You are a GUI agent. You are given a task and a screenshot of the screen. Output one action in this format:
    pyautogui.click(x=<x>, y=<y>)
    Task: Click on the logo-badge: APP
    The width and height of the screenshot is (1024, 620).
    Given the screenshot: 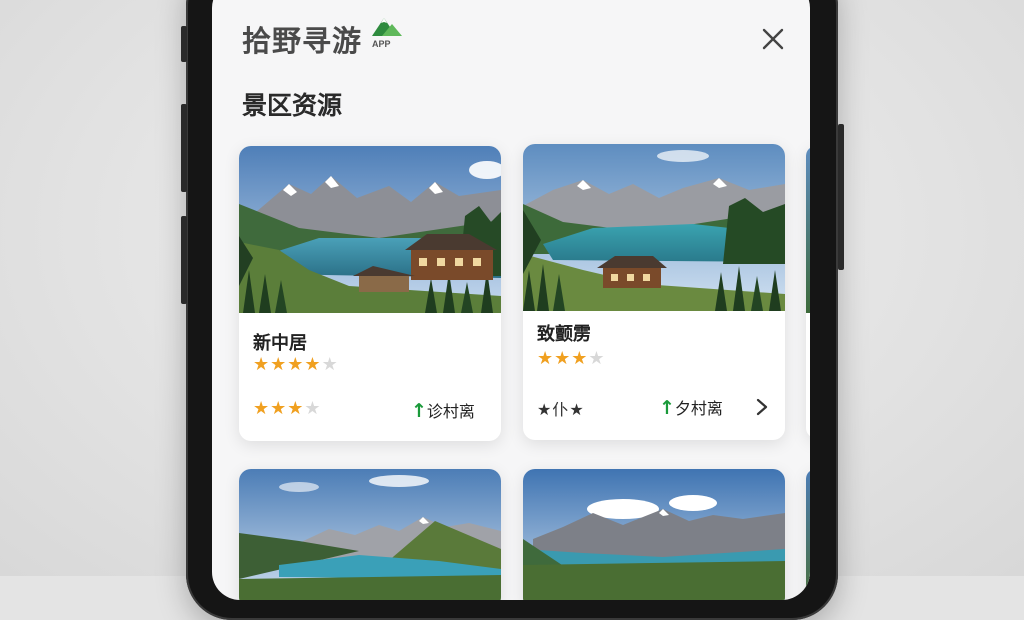 What is the action you would take?
    pyautogui.click(x=381, y=44)
    